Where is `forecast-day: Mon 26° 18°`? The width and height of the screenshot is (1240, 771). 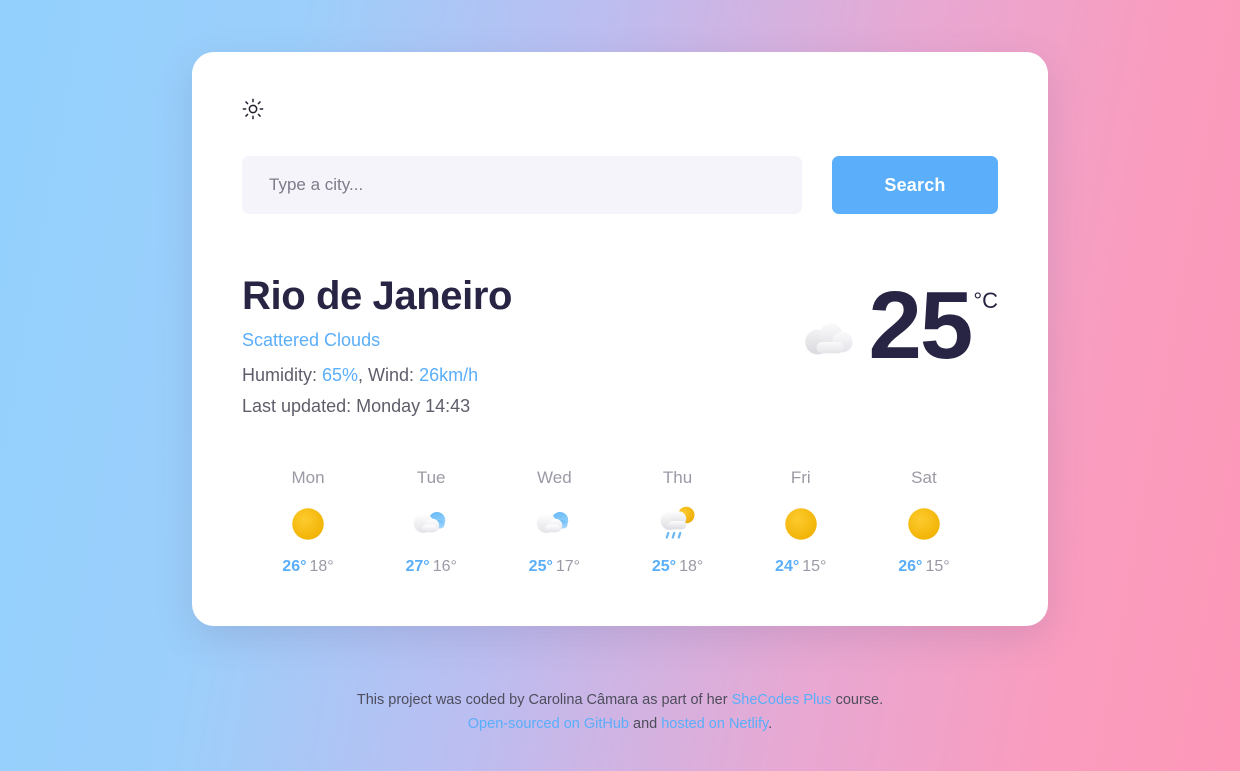 forecast-day: Mon 26° 18° is located at coordinates (308, 522).